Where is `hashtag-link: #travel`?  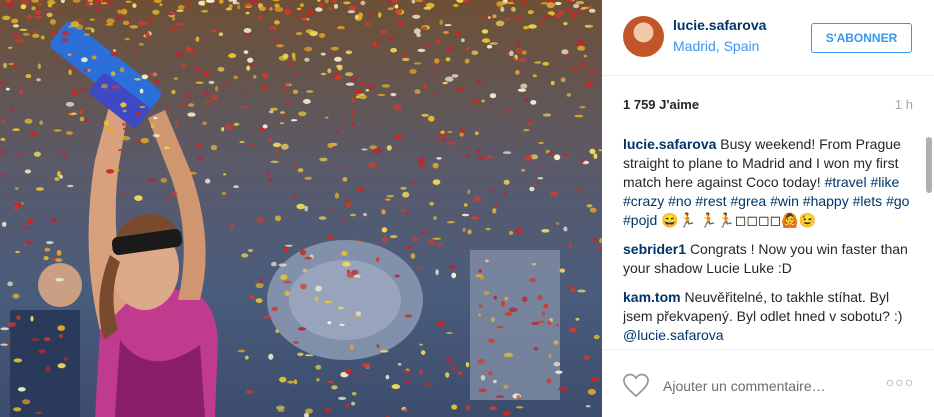
hashtag-link: #travel is located at coordinates (846, 182).